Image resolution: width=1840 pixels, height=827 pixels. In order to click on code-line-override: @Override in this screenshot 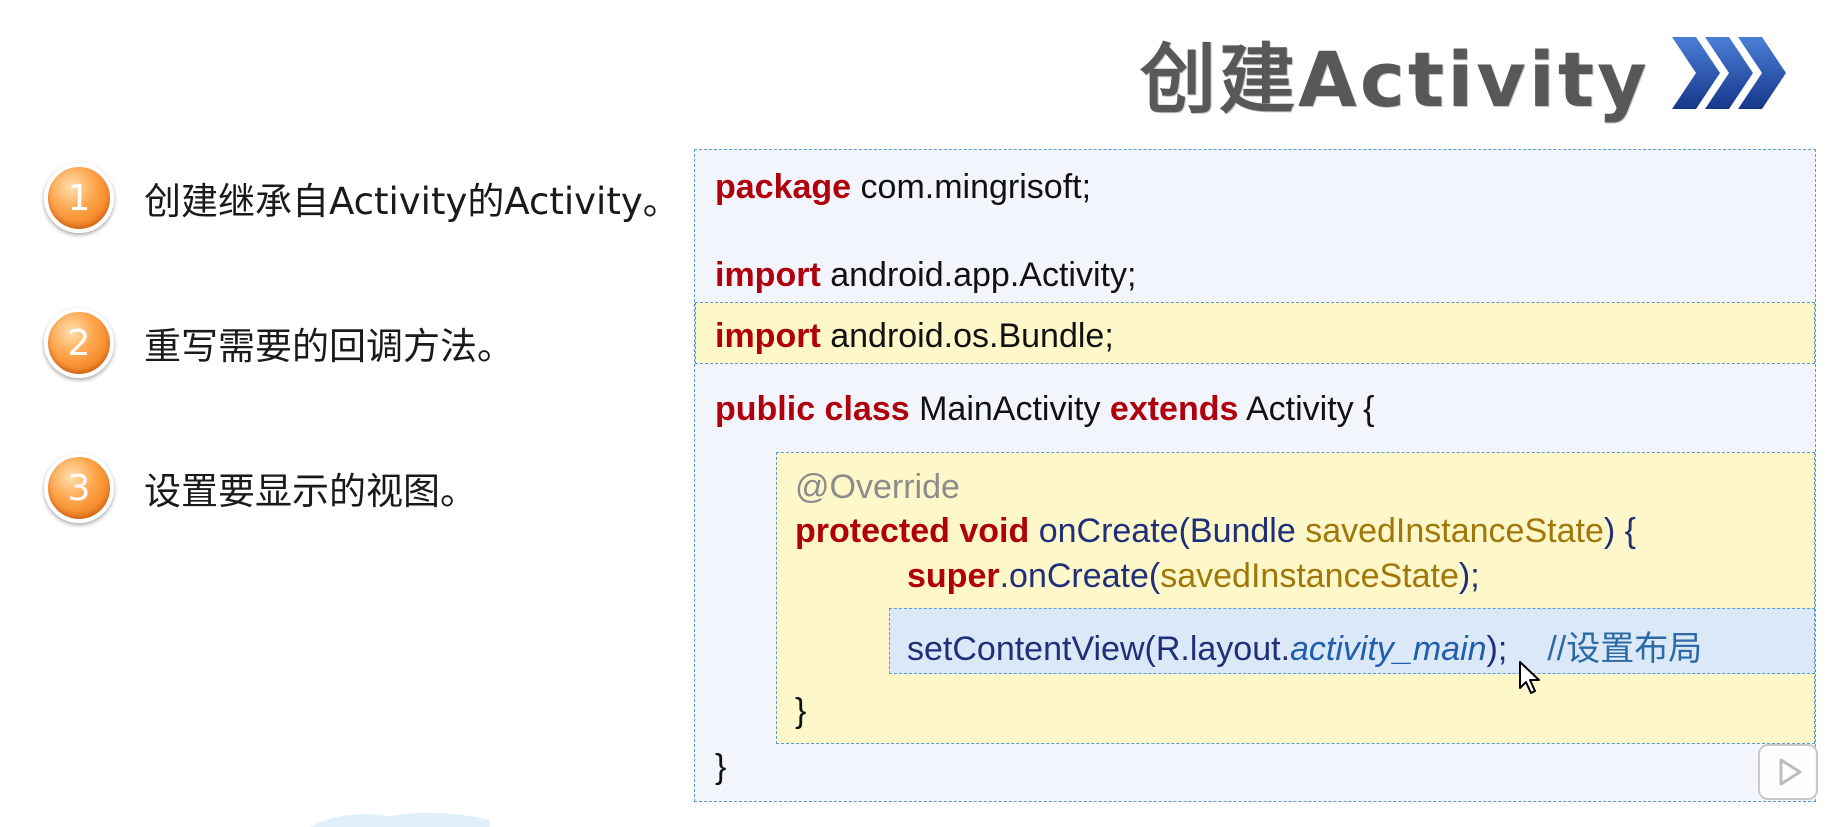, I will do `click(877, 487)`.